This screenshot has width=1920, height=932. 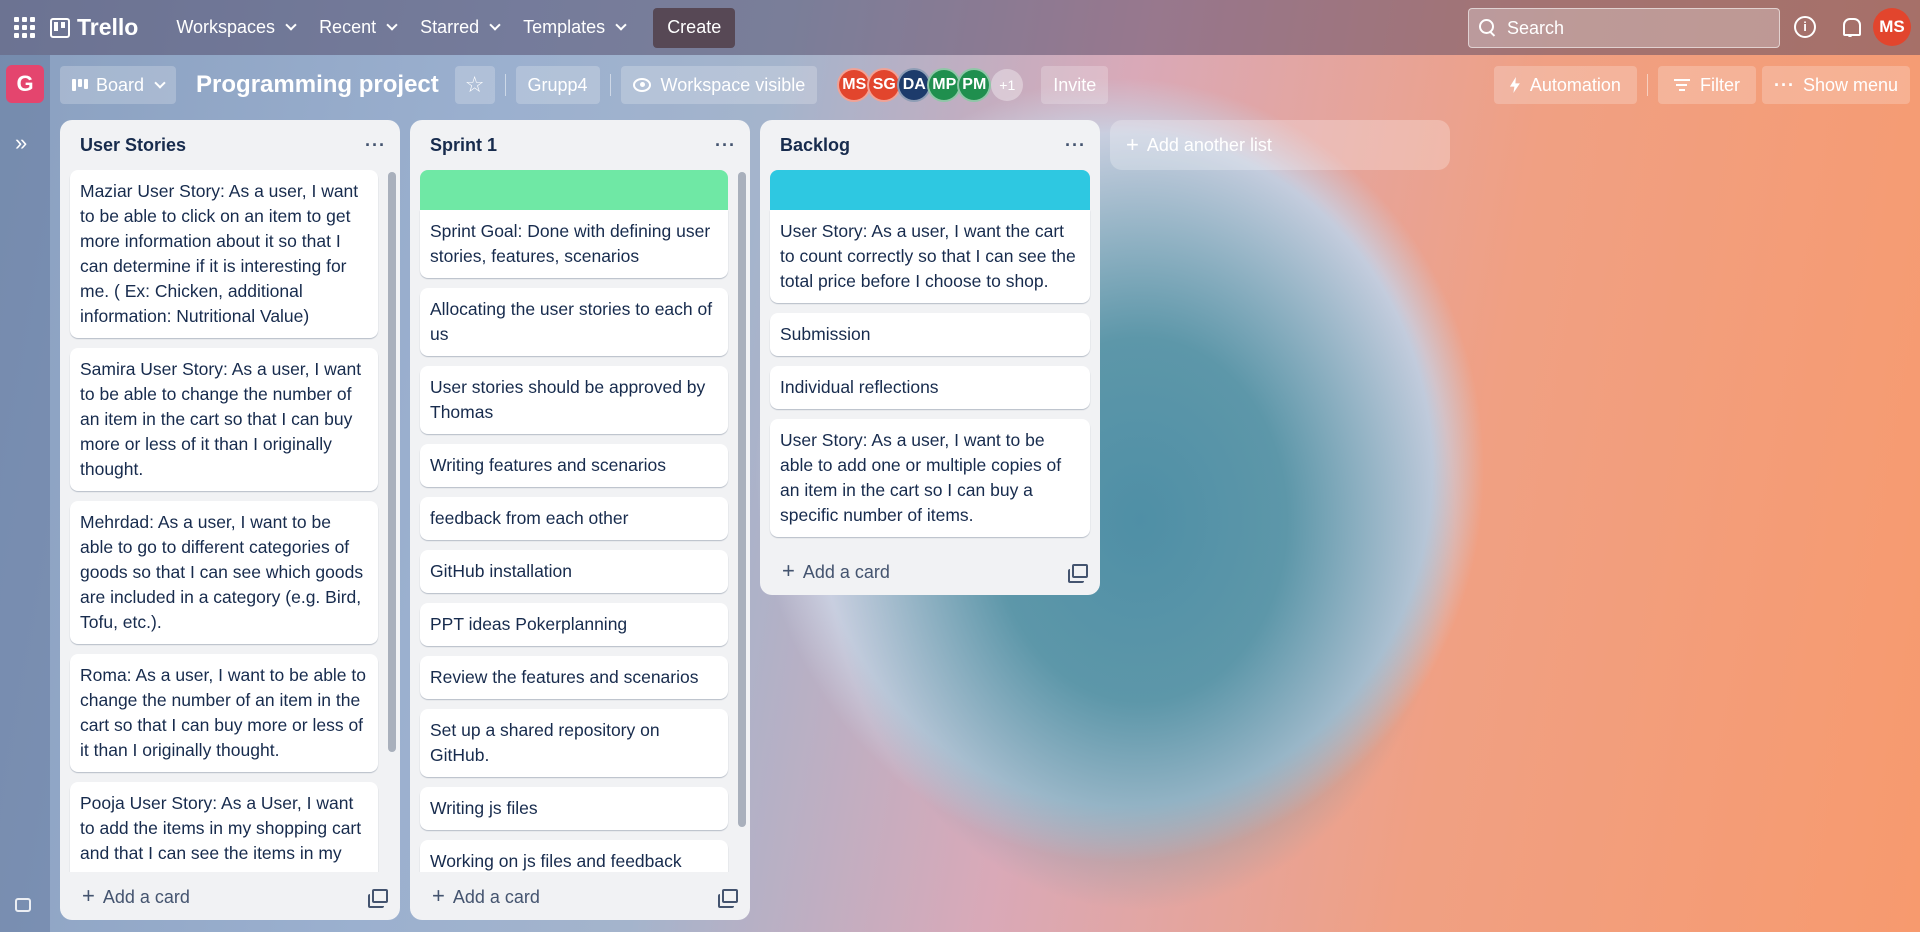 I want to click on expand-sidebar-icon: », so click(x=21, y=143).